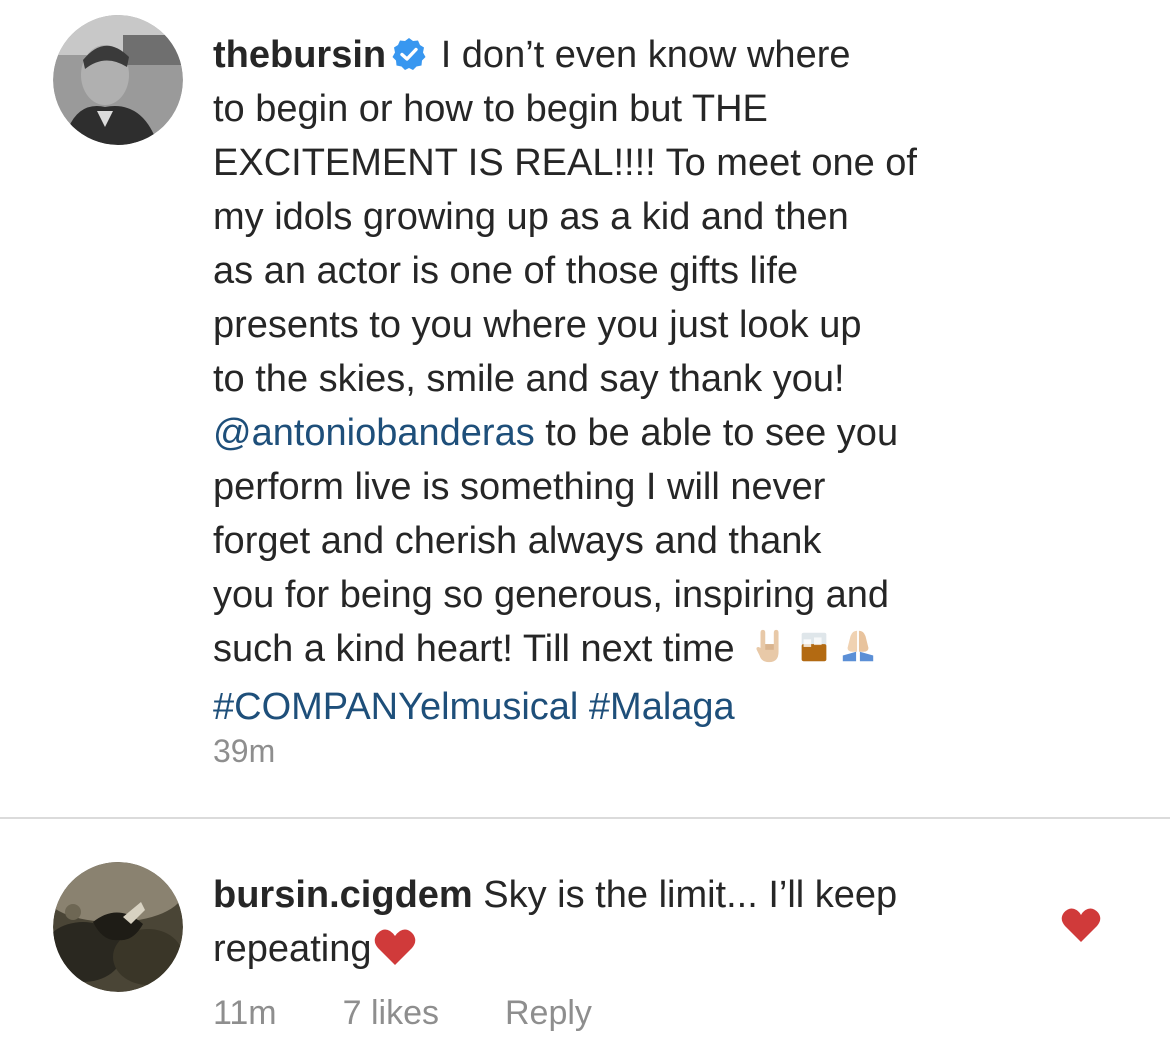 Image resolution: width=1170 pixels, height=1041 pixels. I want to click on comment-line-2-text: repeating, so click(292, 949).